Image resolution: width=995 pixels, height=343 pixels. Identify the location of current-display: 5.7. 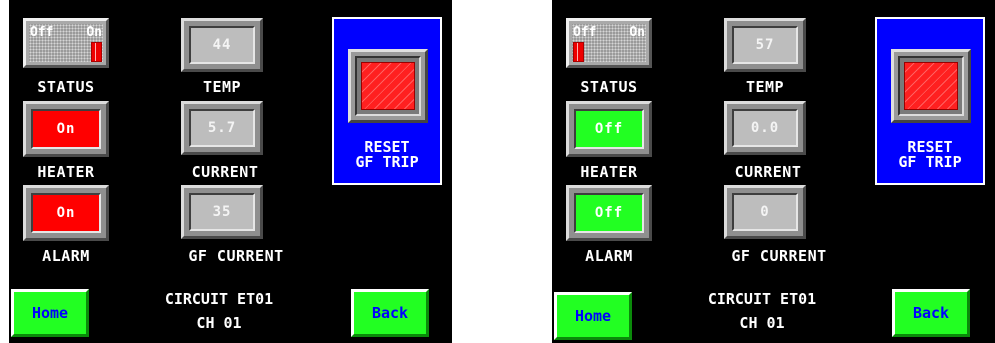
(222, 128).